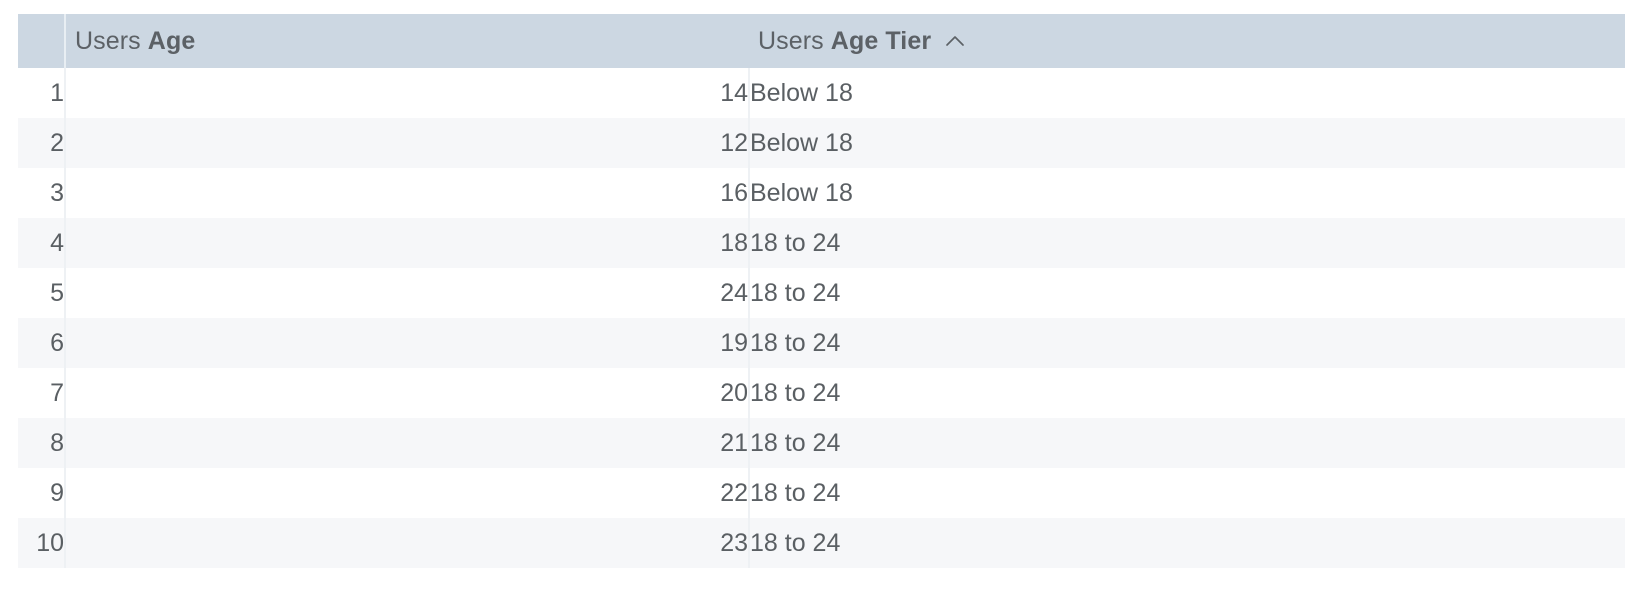  I want to click on cell-users-age: 23, so click(407, 543).